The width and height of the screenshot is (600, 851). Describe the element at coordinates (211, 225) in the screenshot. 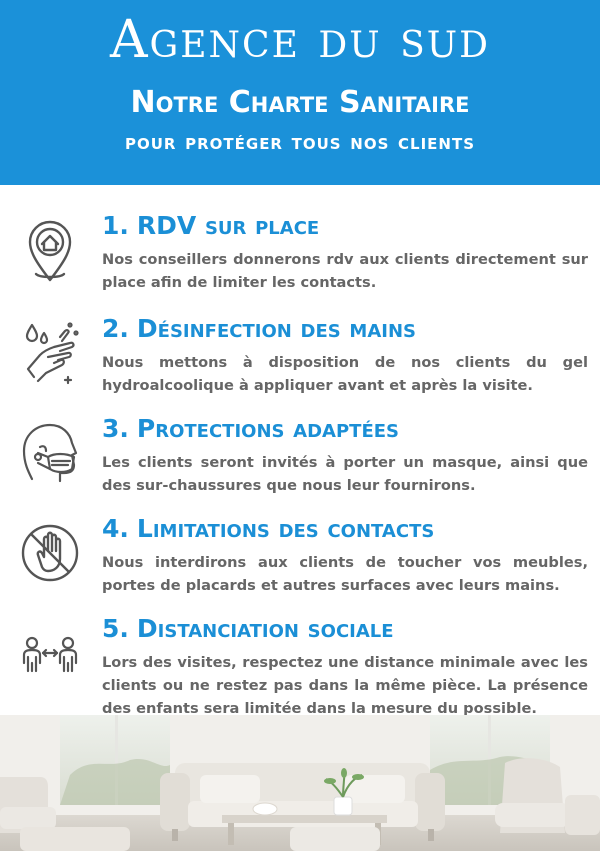

I see `item-title: 1. RDV sur place` at that location.